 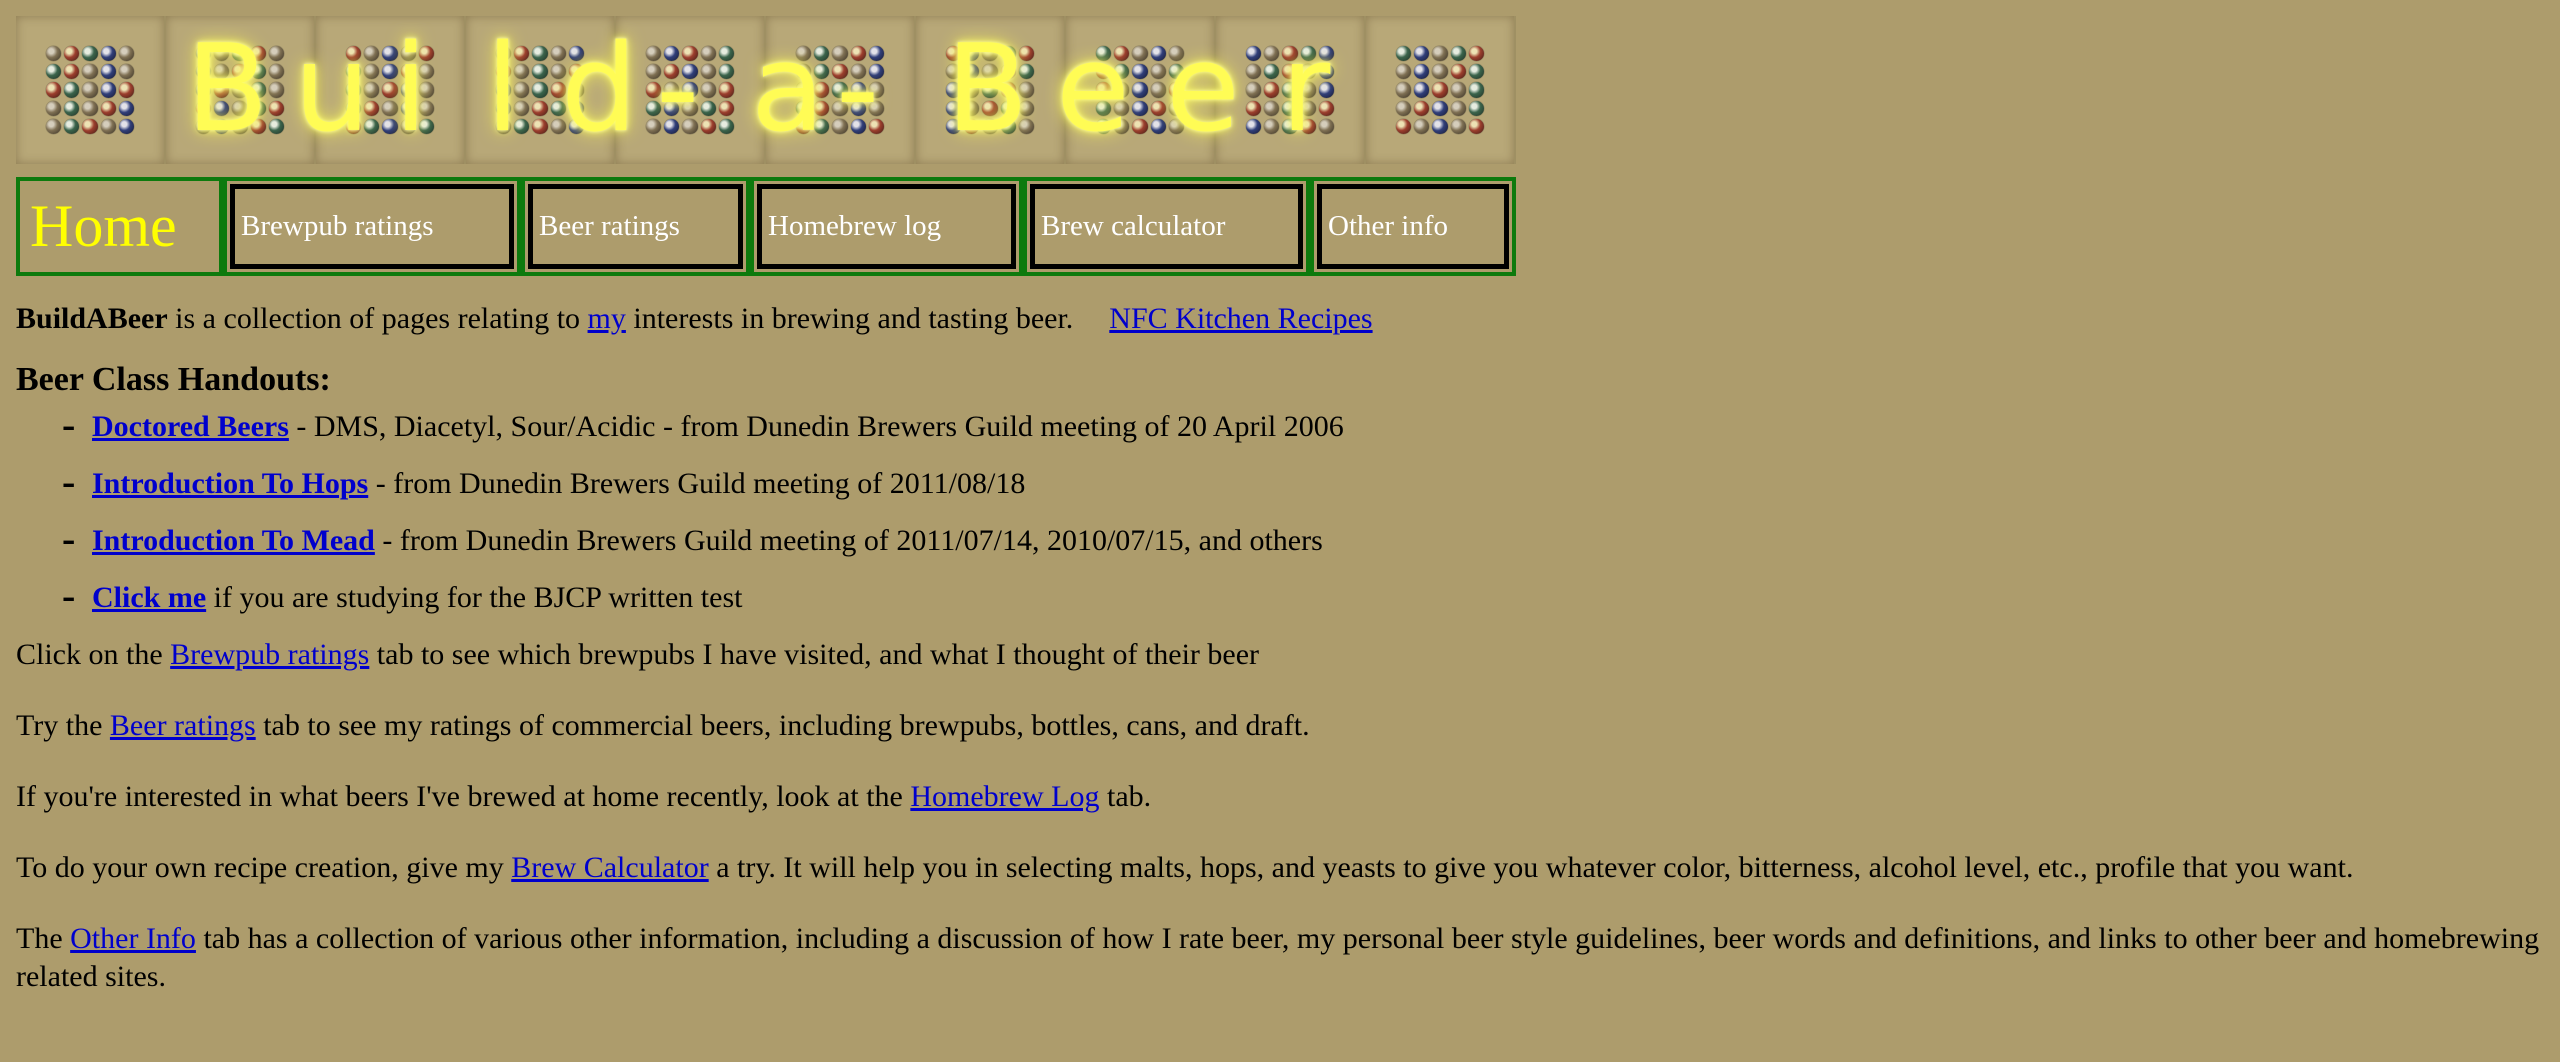 What do you see at coordinates (788, 89) in the screenshot?
I see `banner-letter: a` at bounding box center [788, 89].